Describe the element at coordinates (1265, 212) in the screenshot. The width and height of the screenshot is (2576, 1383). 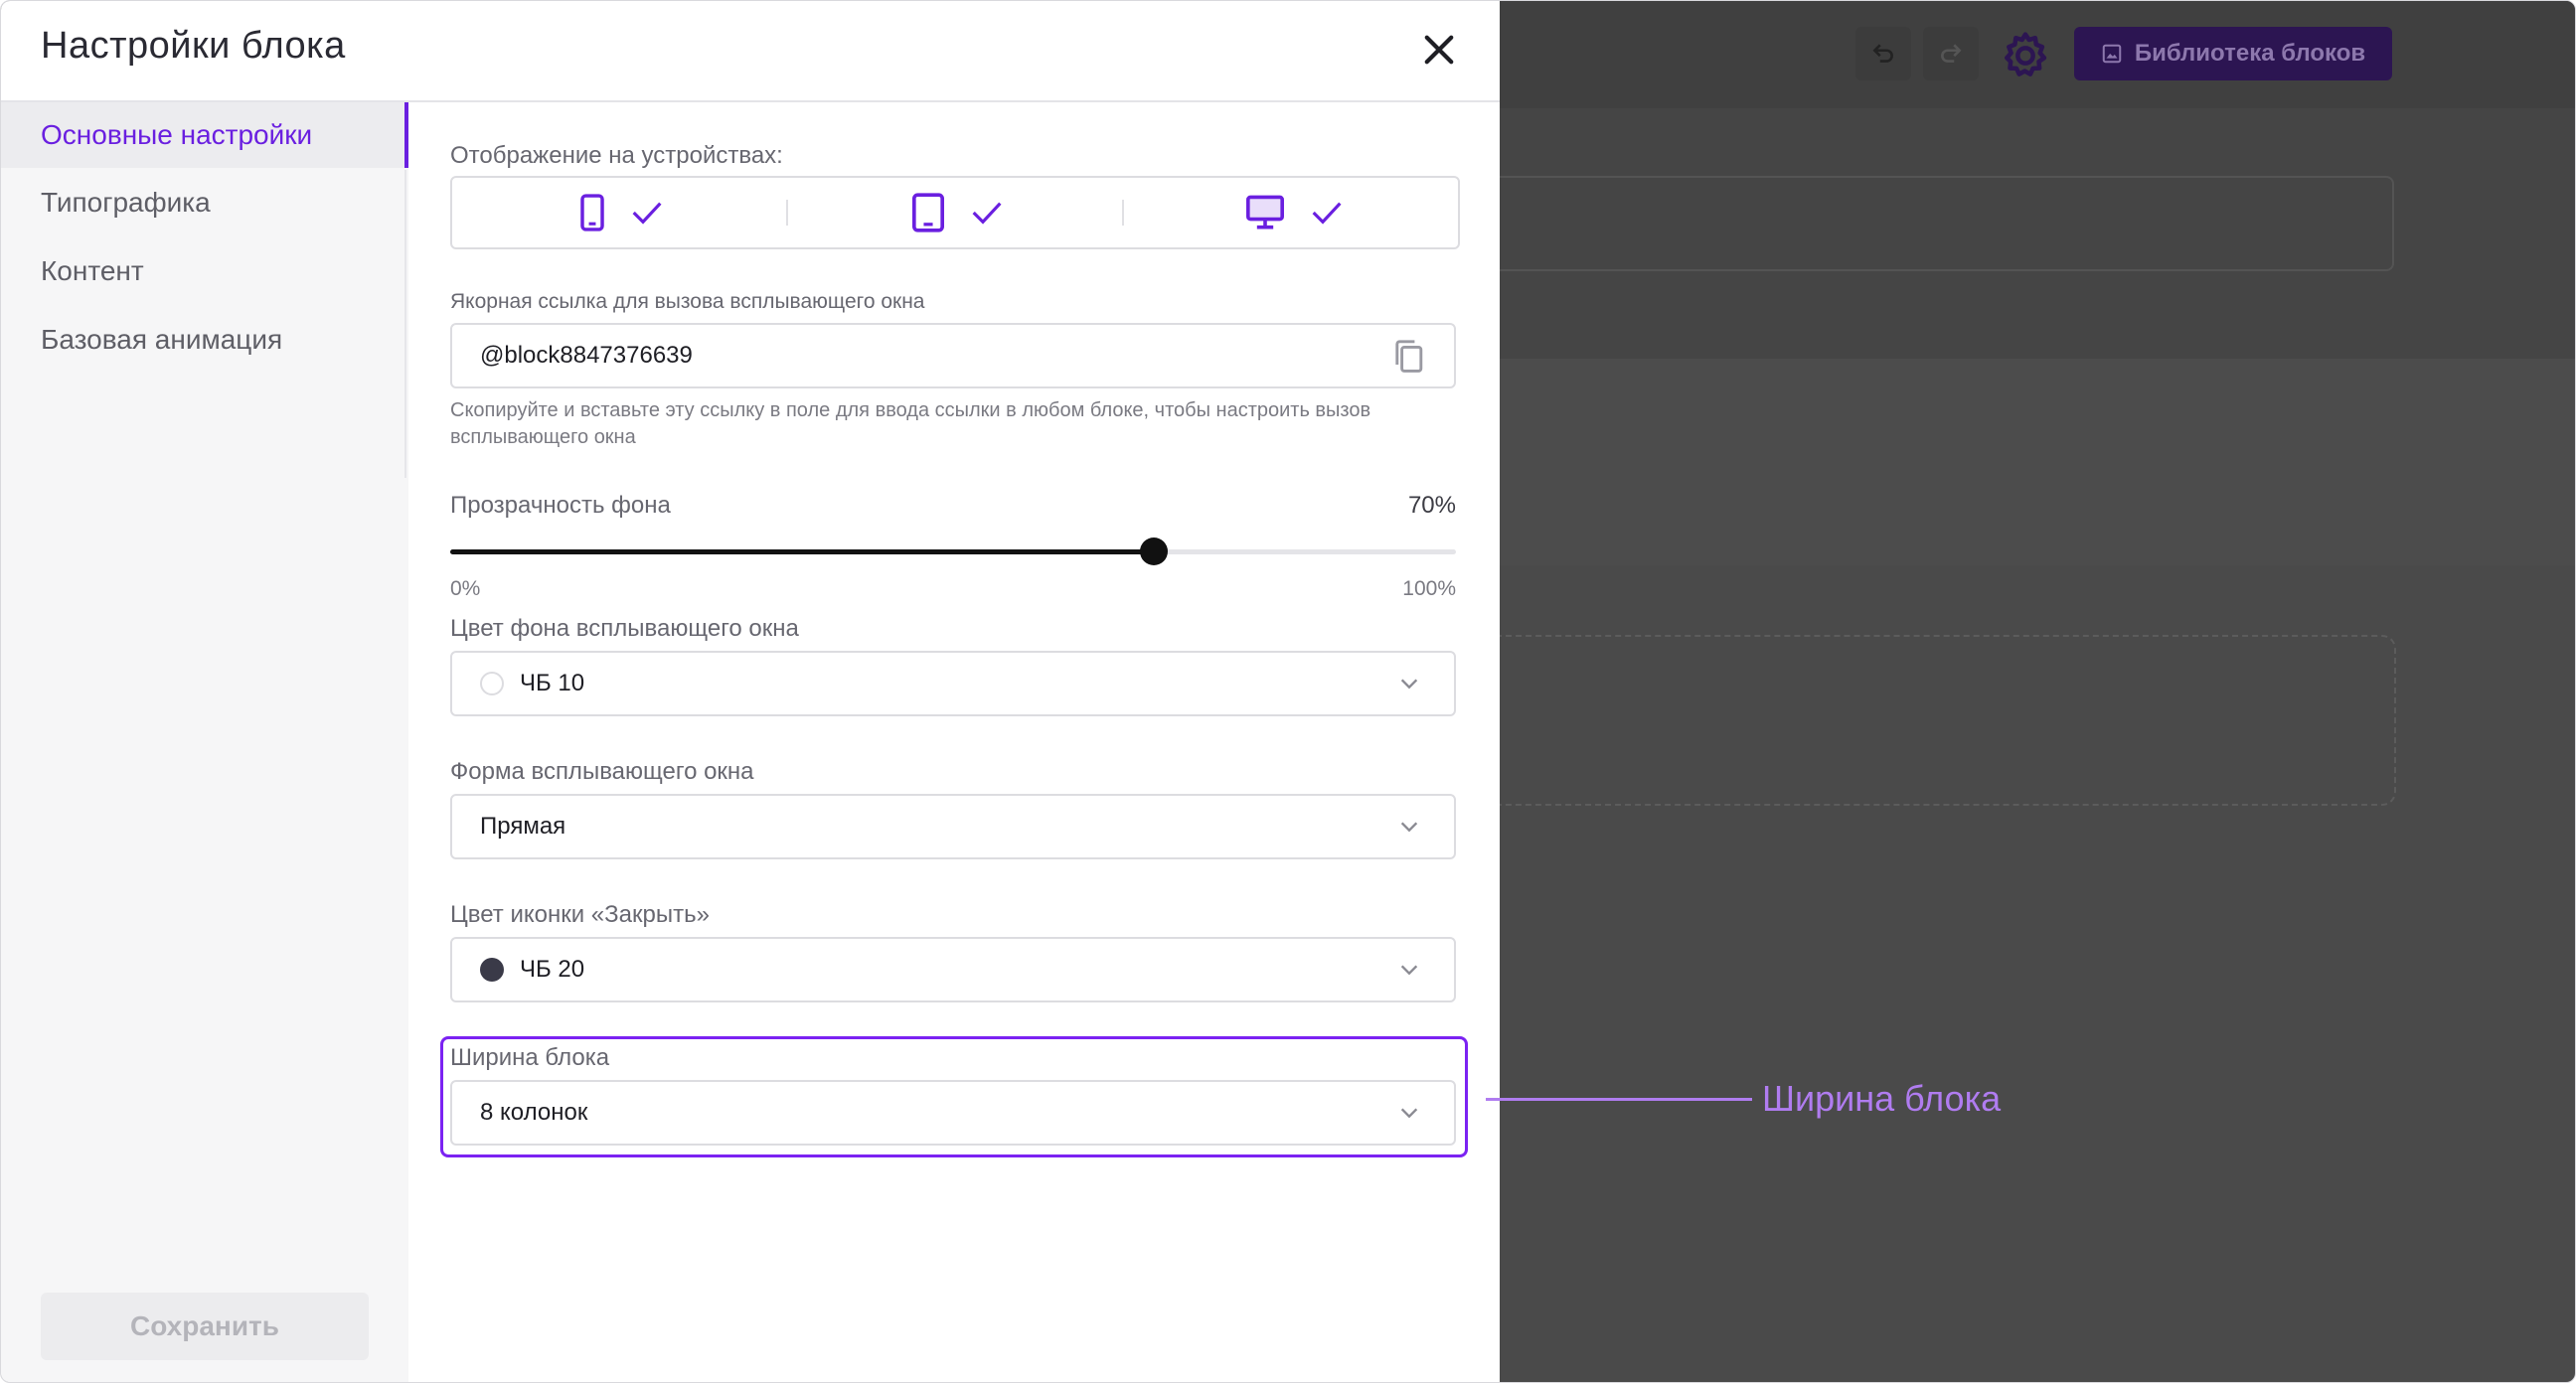
I see `desktop-icon` at that location.